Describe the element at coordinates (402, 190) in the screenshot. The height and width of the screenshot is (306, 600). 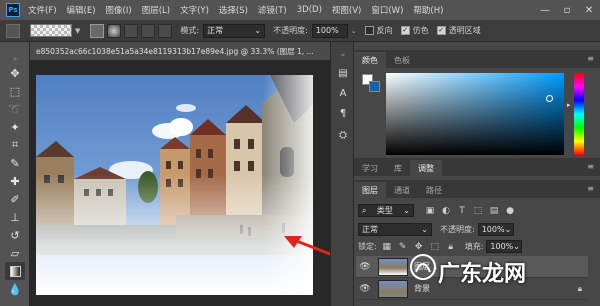
I see `tab-channels: 通道` at that location.